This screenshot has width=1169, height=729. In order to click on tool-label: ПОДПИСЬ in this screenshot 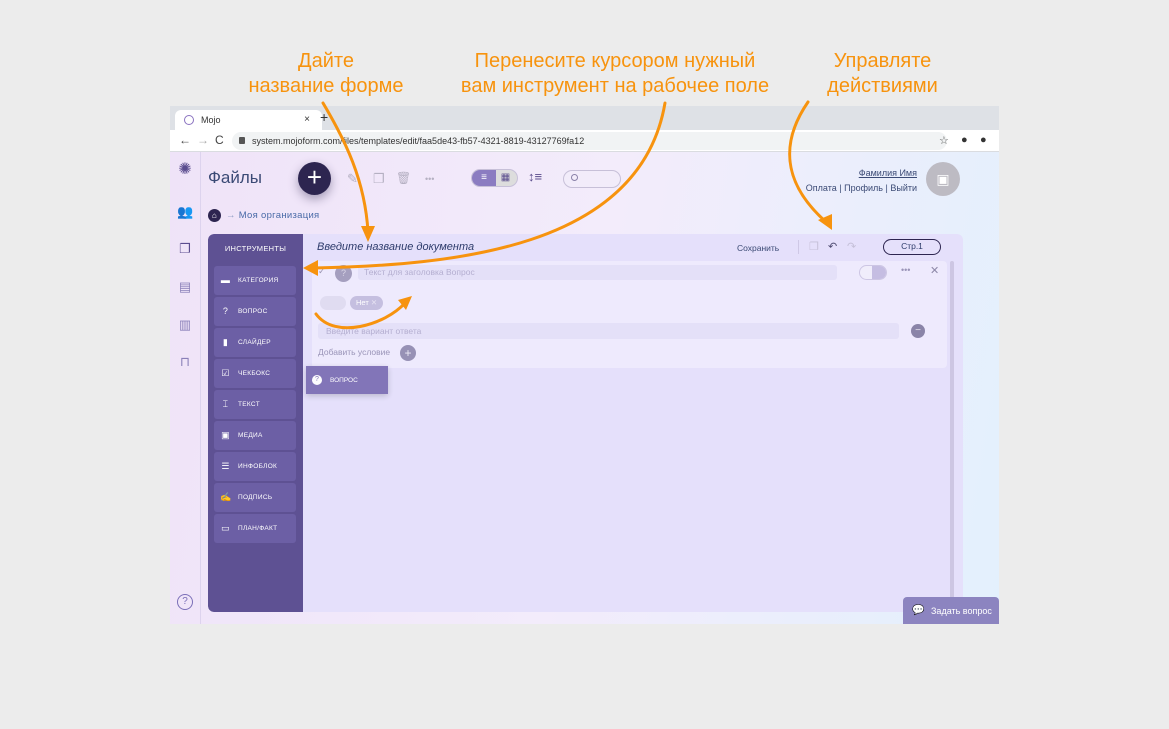, I will do `click(255, 497)`.